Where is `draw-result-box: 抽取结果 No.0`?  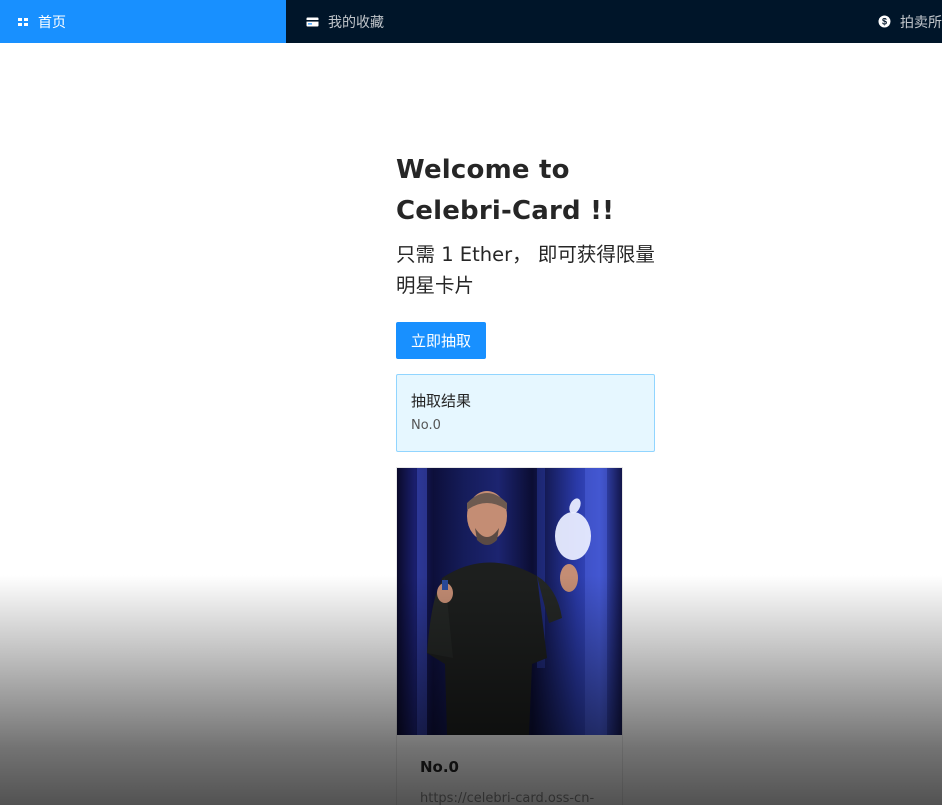 draw-result-box: 抽取结果 No.0 is located at coordinates (525, 413).